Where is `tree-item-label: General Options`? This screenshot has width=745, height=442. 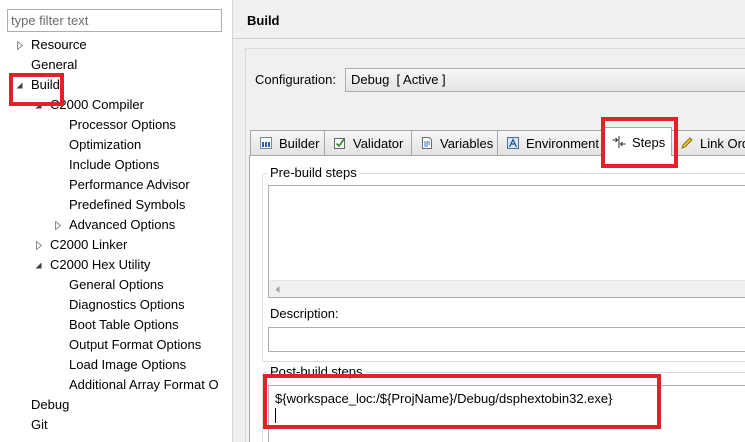 tree-item-label: General Options is located at coordinates (116, 284).